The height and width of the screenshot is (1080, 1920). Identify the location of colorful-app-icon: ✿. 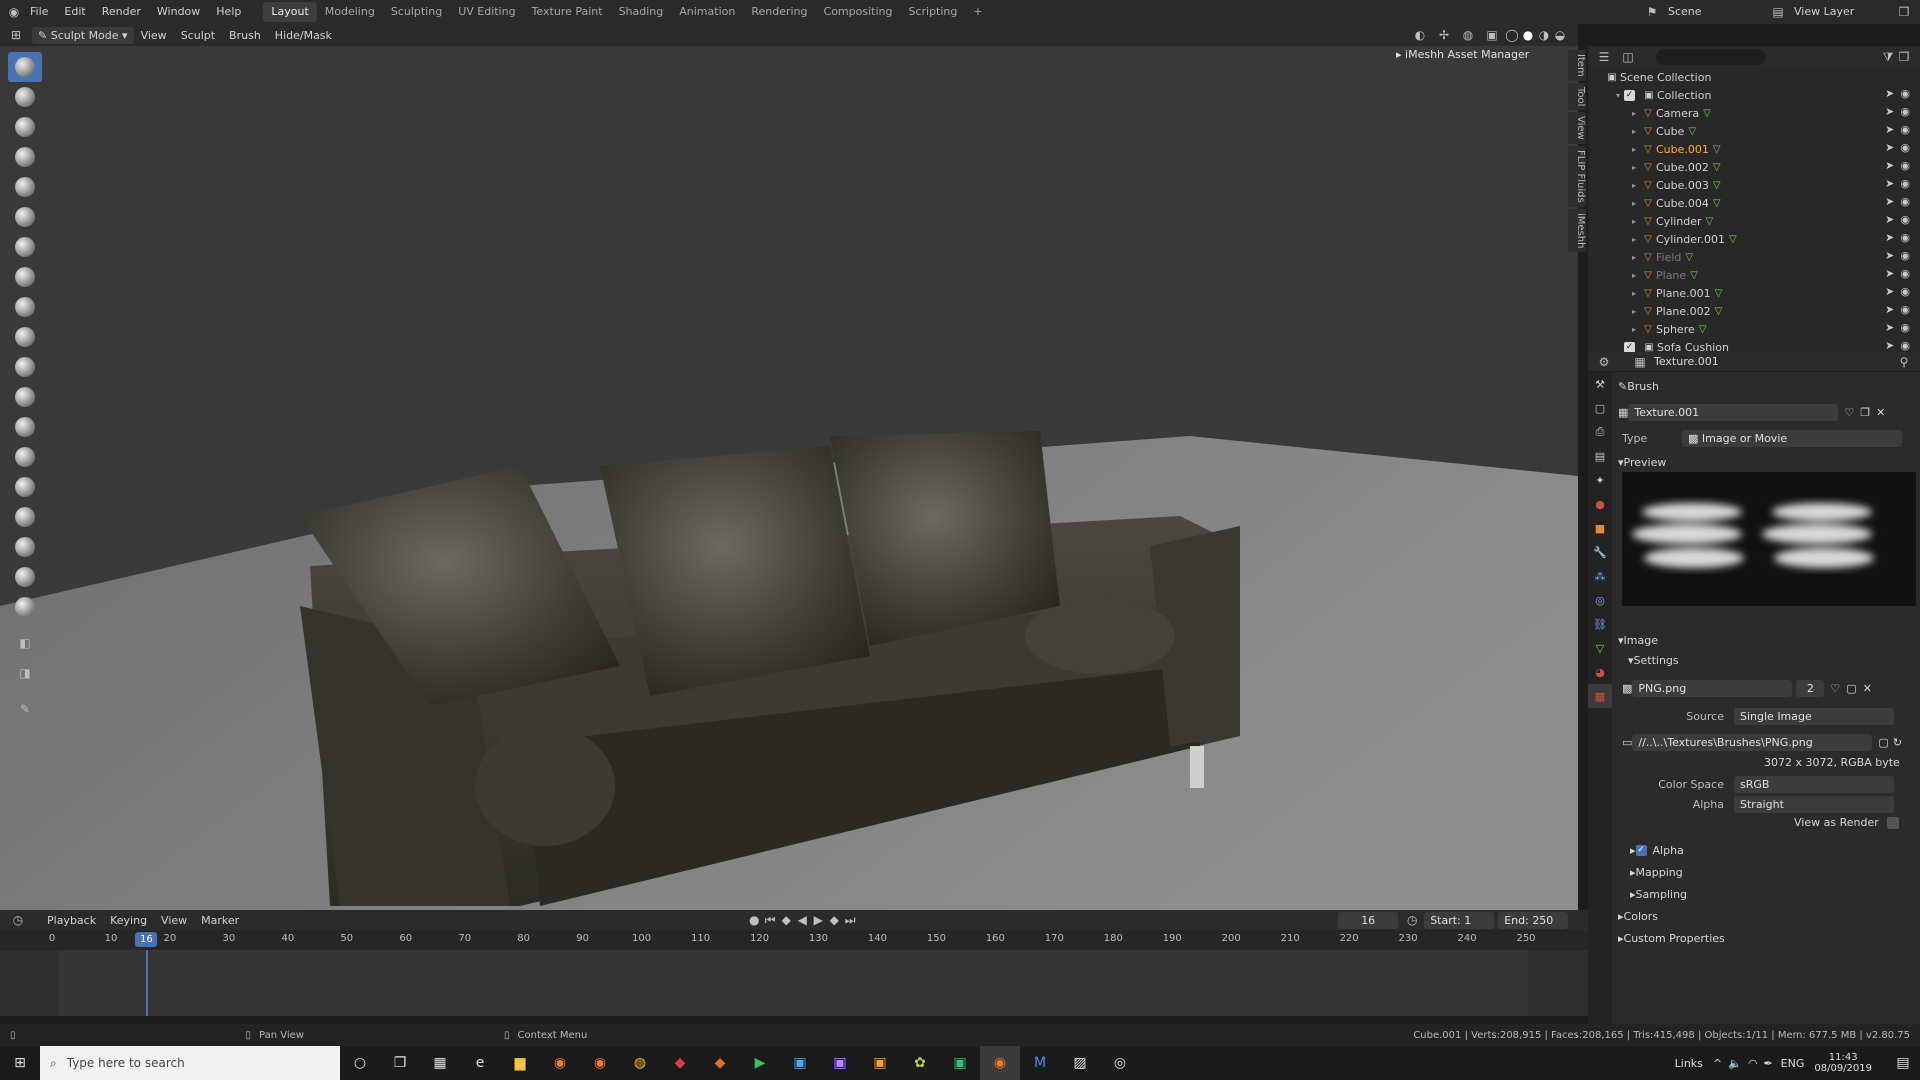
(920, 1063).